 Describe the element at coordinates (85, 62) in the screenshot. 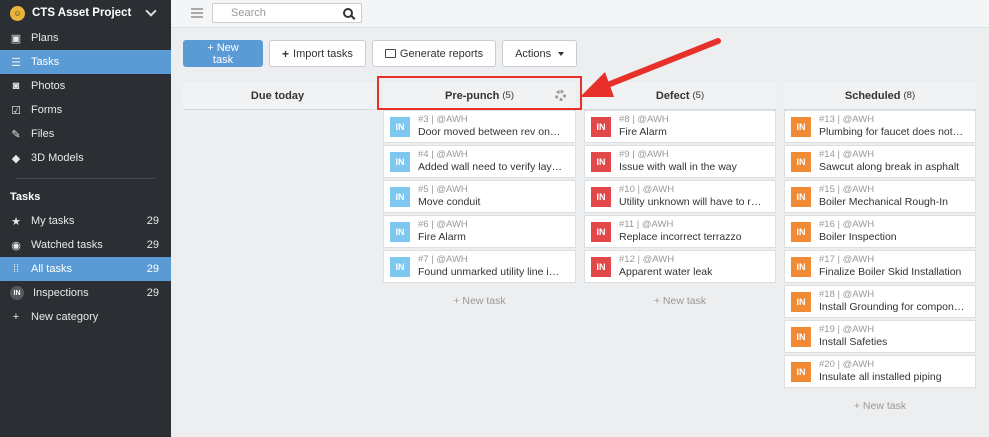

I see `sidebar-item-tasks: ☰ Tasks` at that location.